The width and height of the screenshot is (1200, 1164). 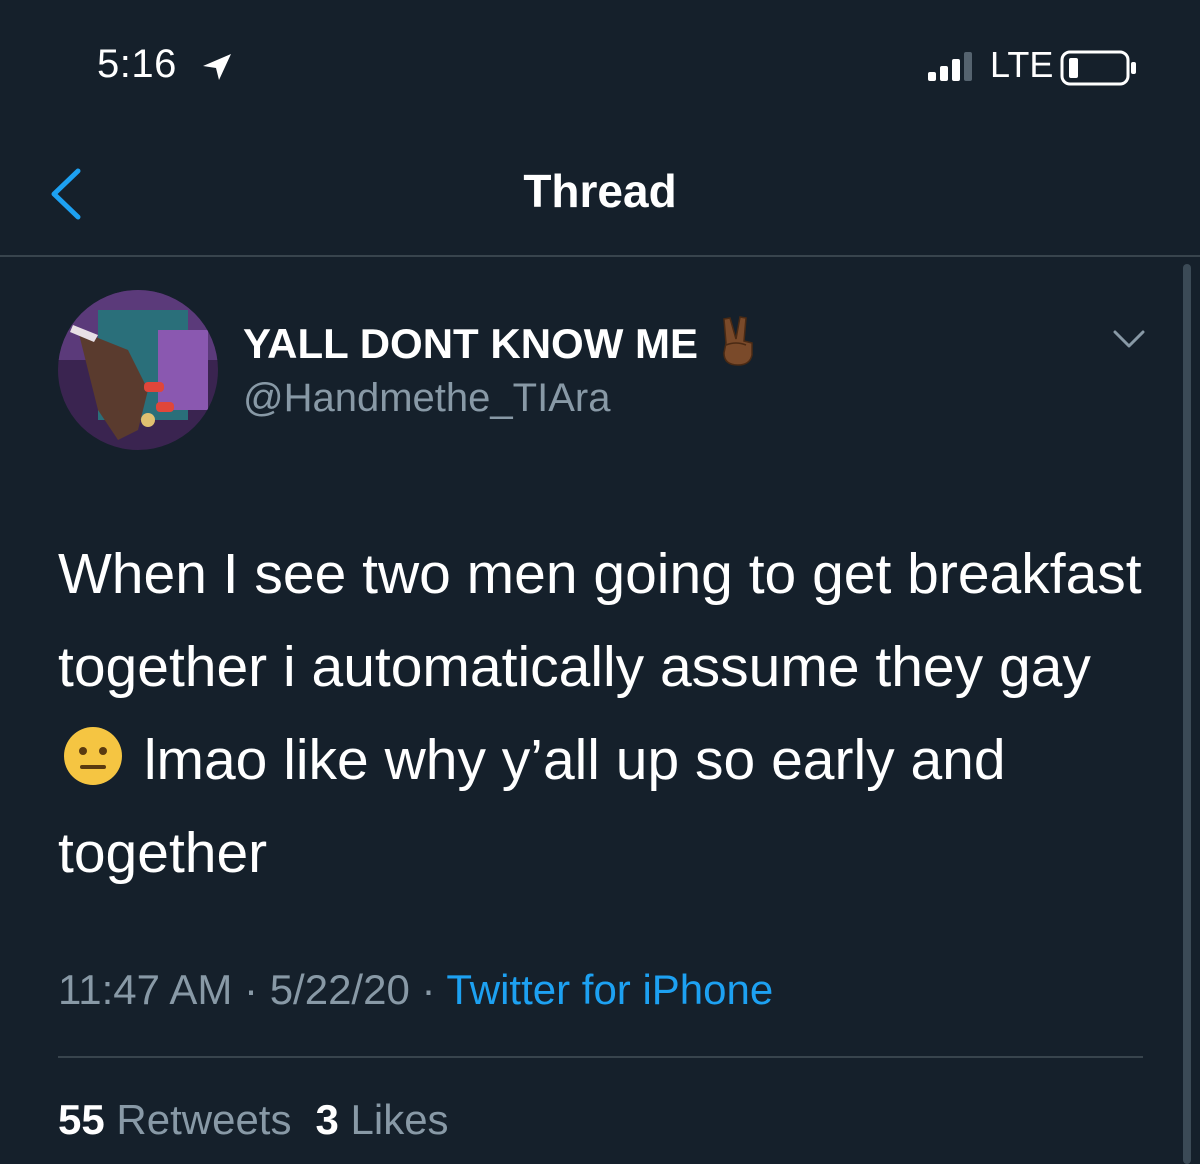 I want to click on author-handle: @Handmethe_TIAra, so click(x=426, y=398).